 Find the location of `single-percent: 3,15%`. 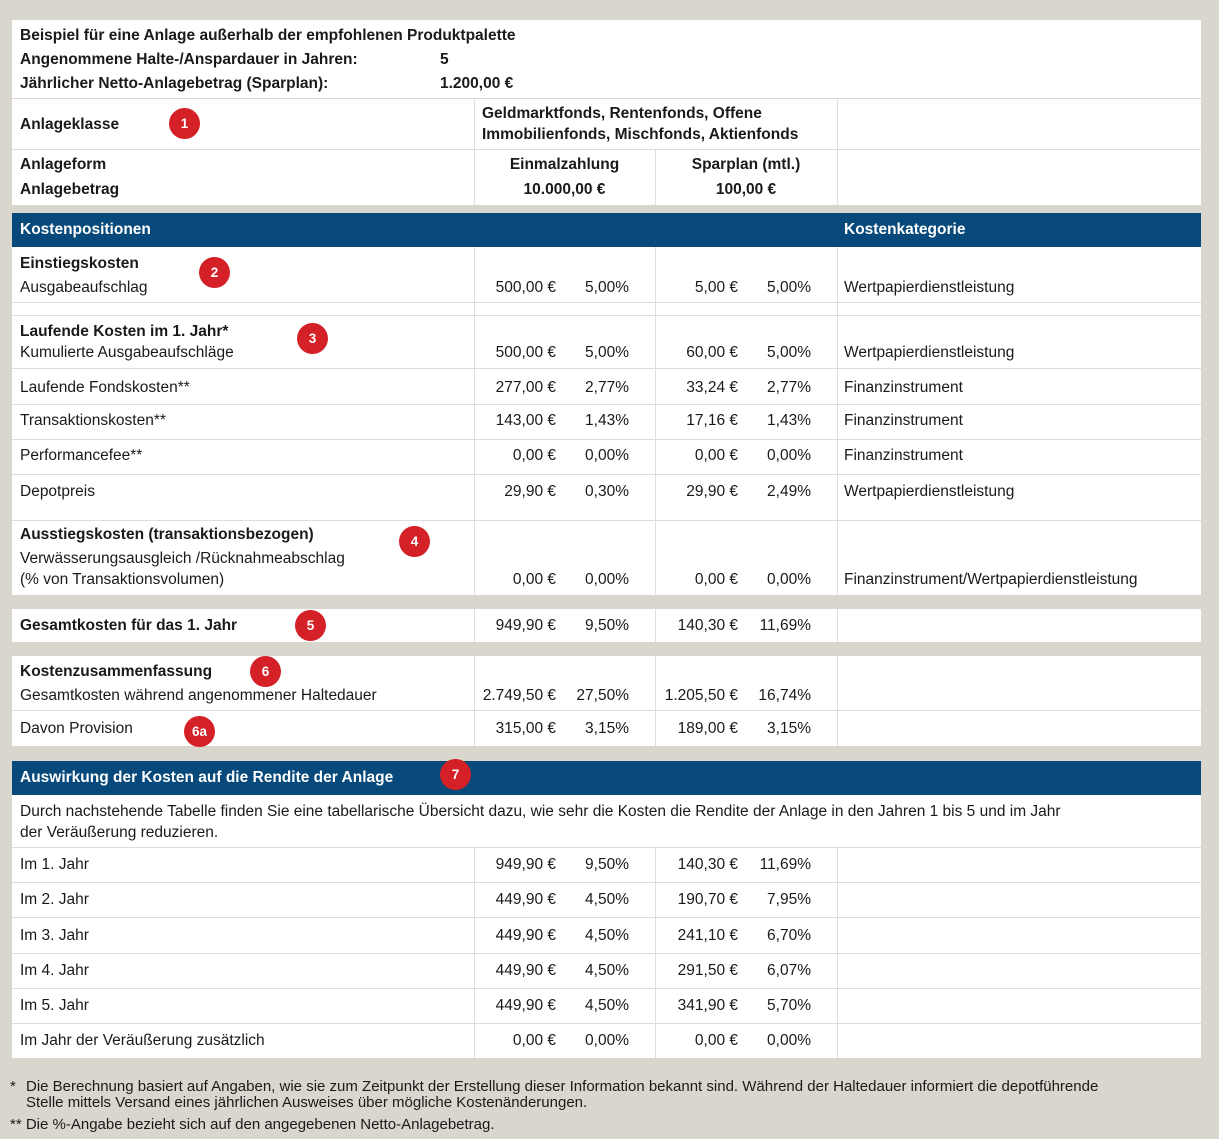

single-percent: 3,15% is located at coordinates (607, 728).